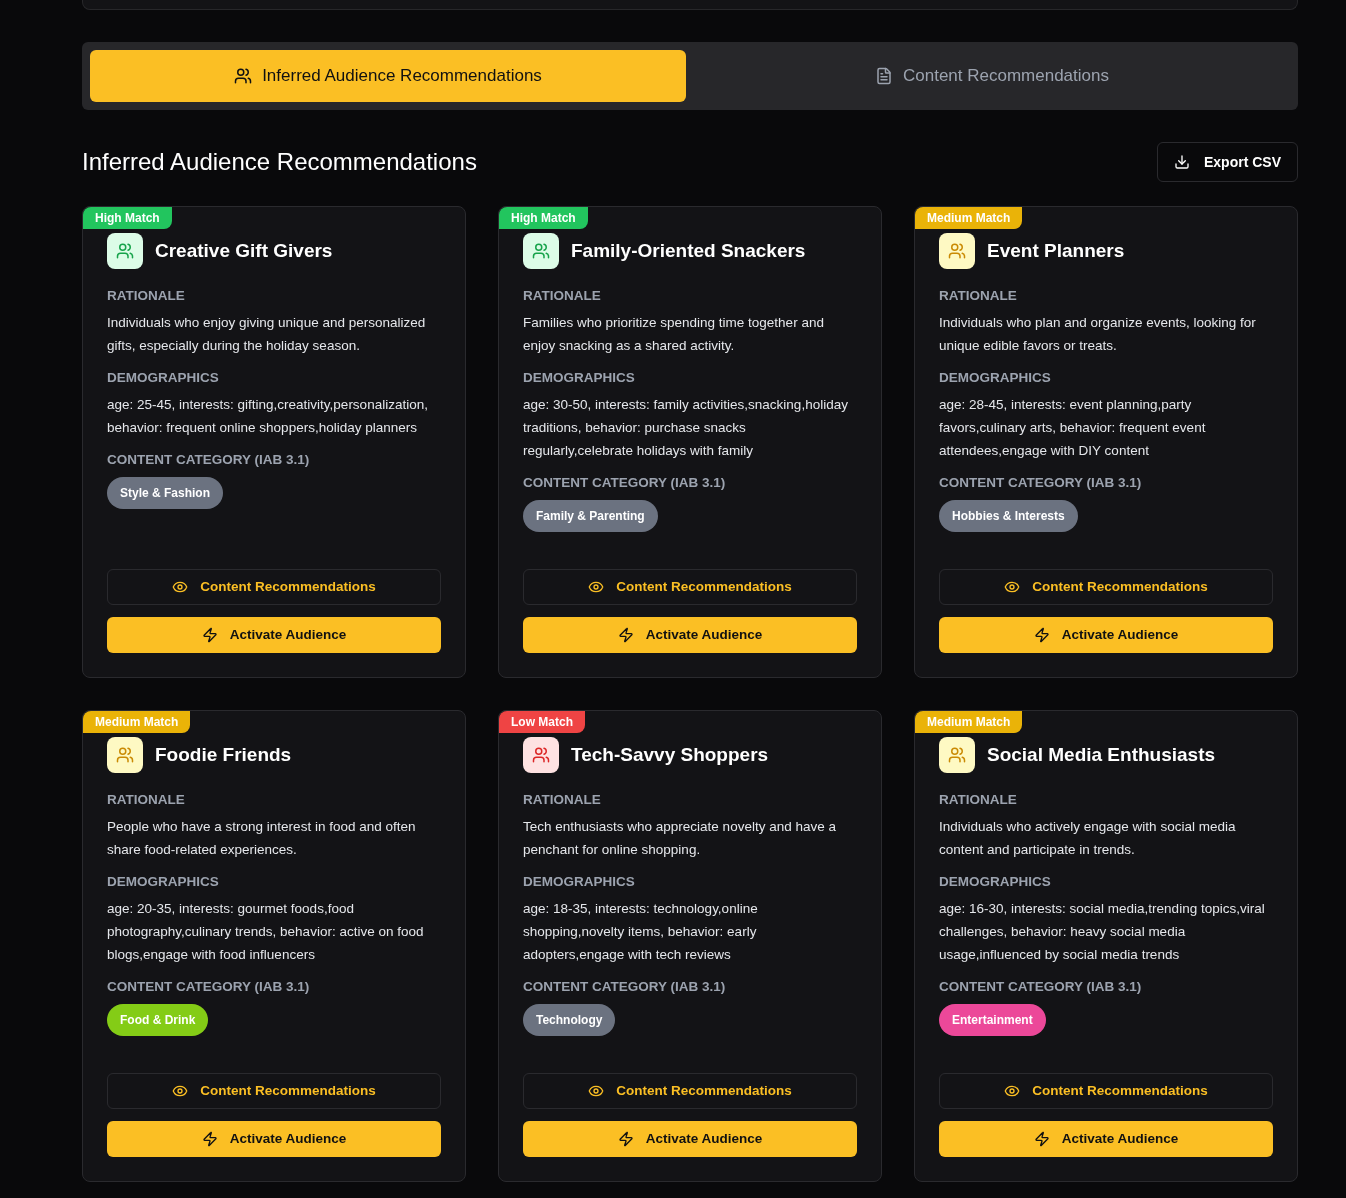 Image resolution: width=1346 pixels, height=1198 pixels. What do you see at coordinates (884, 76) in the screenshot?
I see `document-icon` at bounding box center [884, 76].